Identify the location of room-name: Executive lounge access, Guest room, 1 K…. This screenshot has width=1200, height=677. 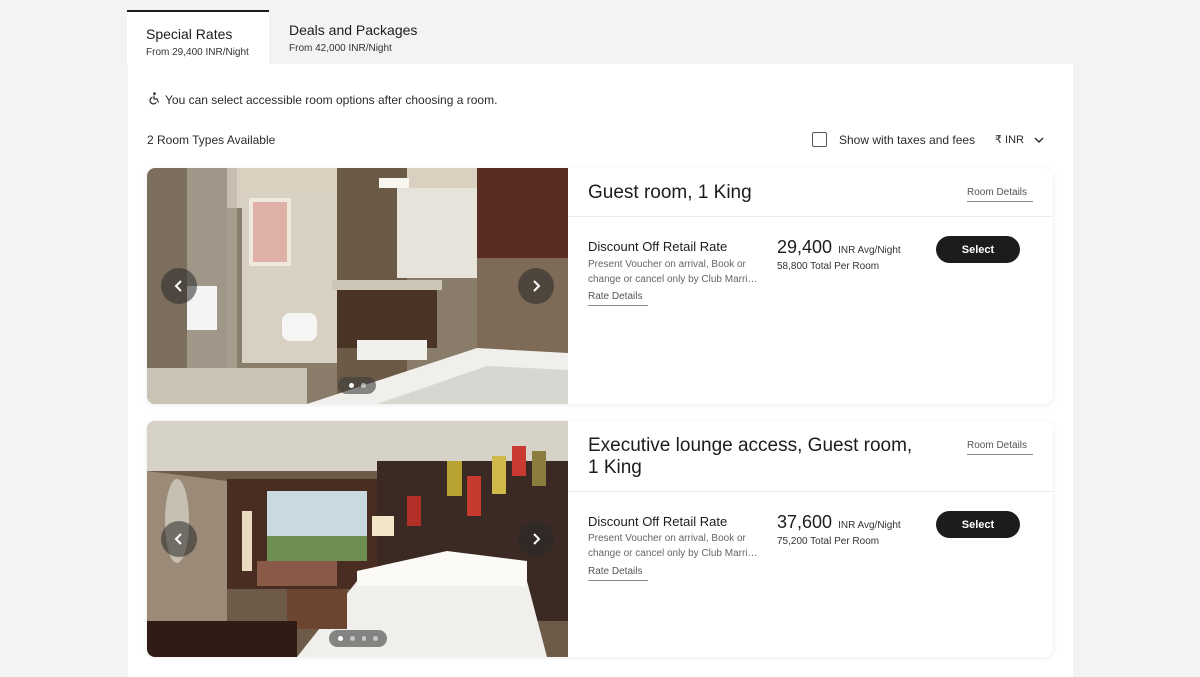
(750, 456).